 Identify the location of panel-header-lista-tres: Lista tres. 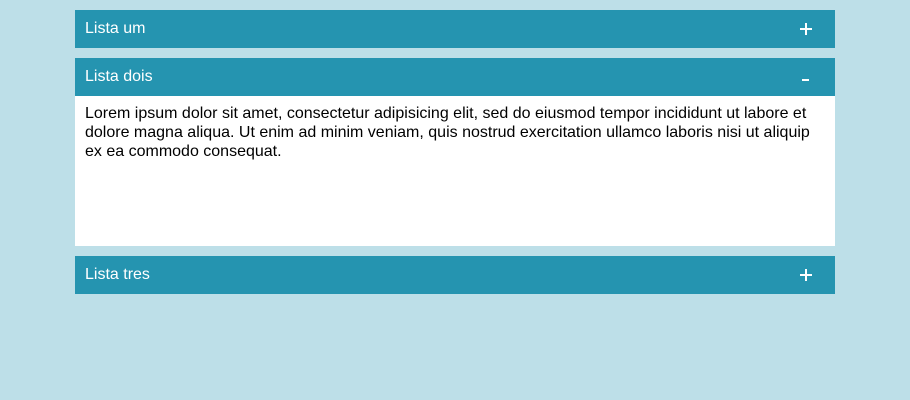
(455, 275).